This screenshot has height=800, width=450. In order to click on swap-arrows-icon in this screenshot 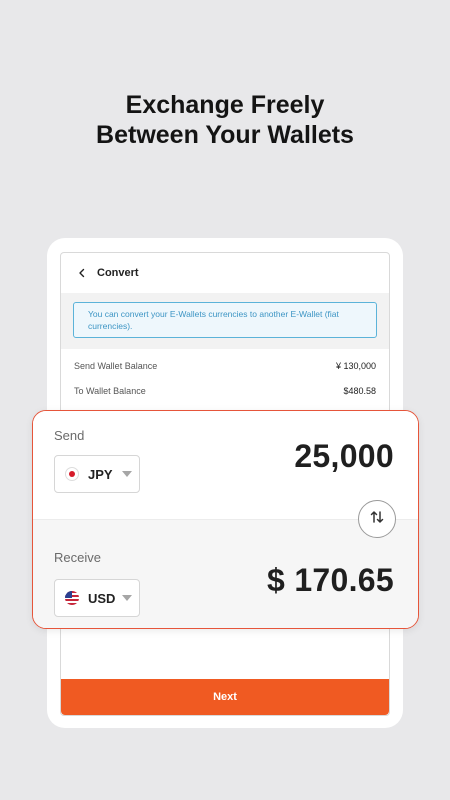, I will do `click(377, 519)`.